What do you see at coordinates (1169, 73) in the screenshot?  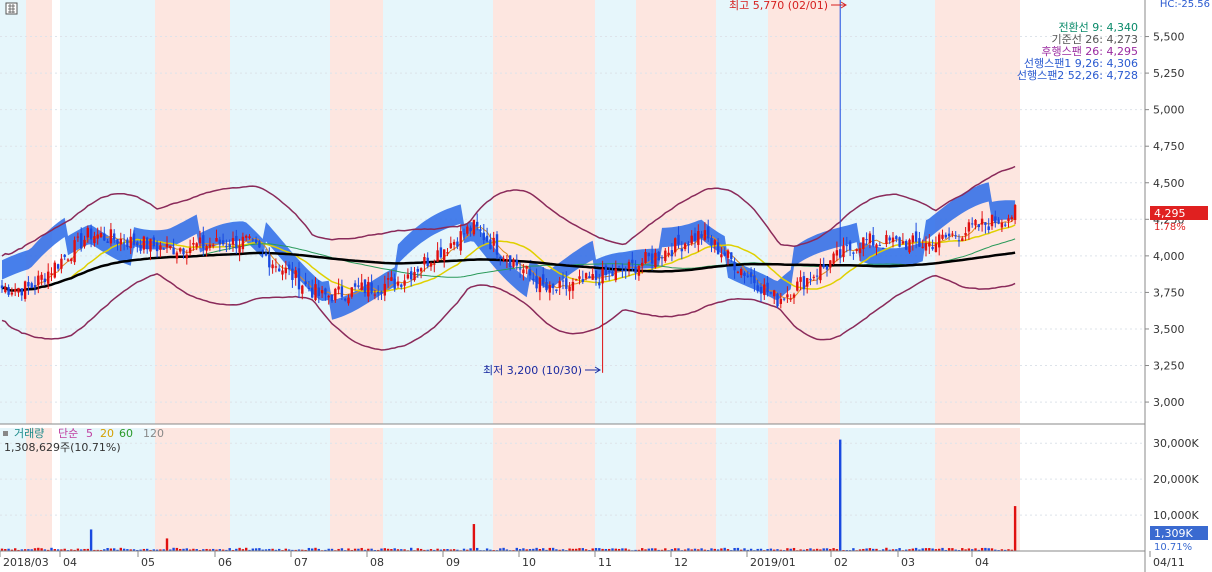 I see `price-tick-9: 5,250` at bounding box center [1169, 73].